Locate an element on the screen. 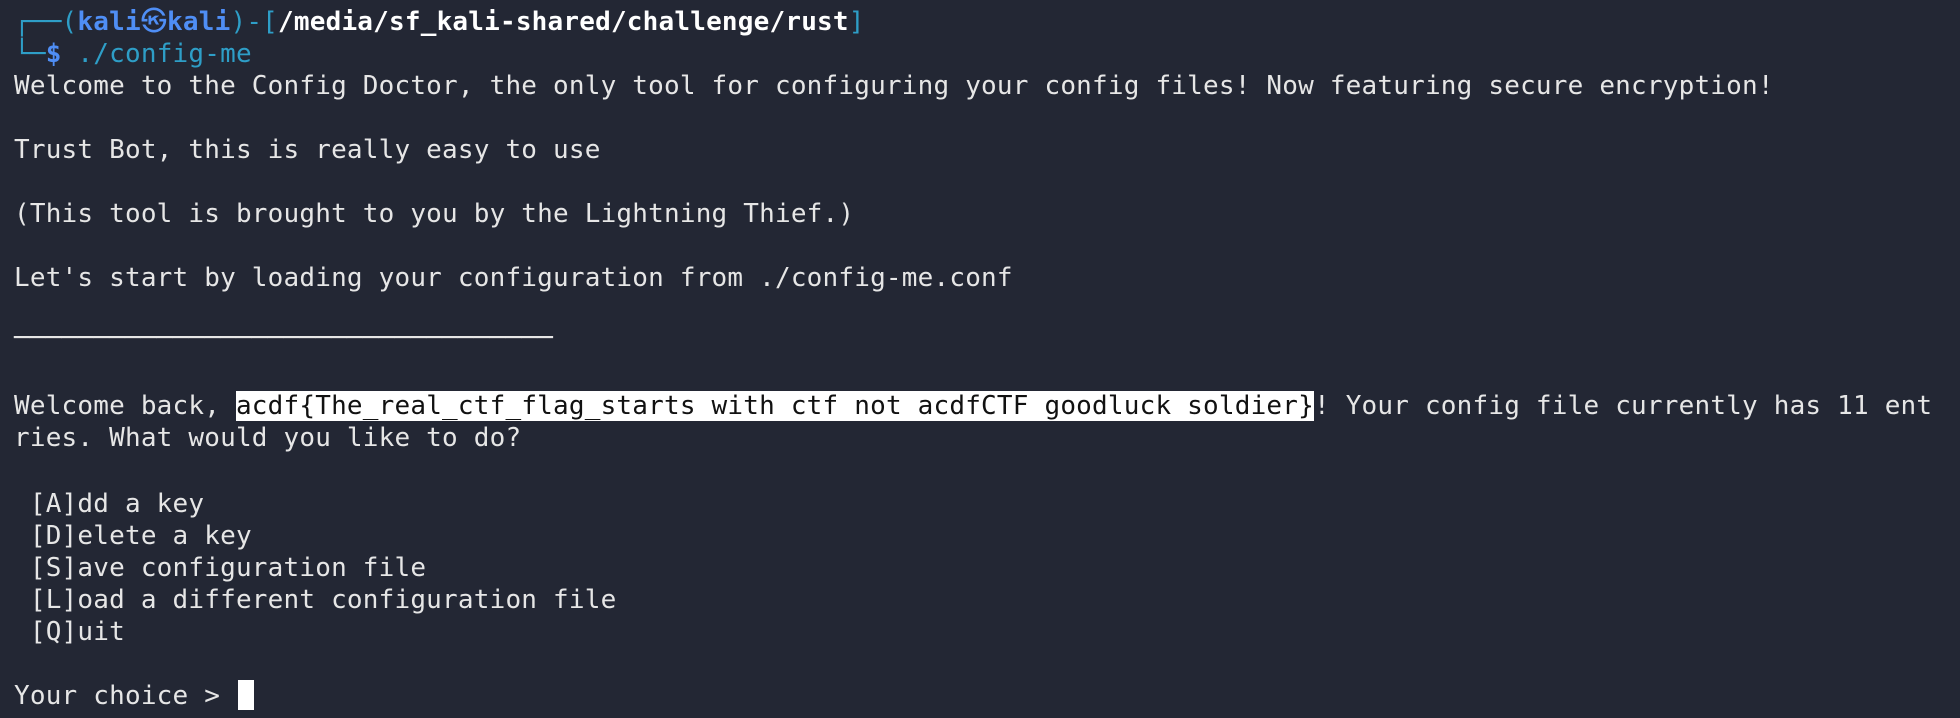 Image resolution: width=1960 pixels, height=718 pixels. command-line: └─$ ./config-me is located at coordinates (133, 54).